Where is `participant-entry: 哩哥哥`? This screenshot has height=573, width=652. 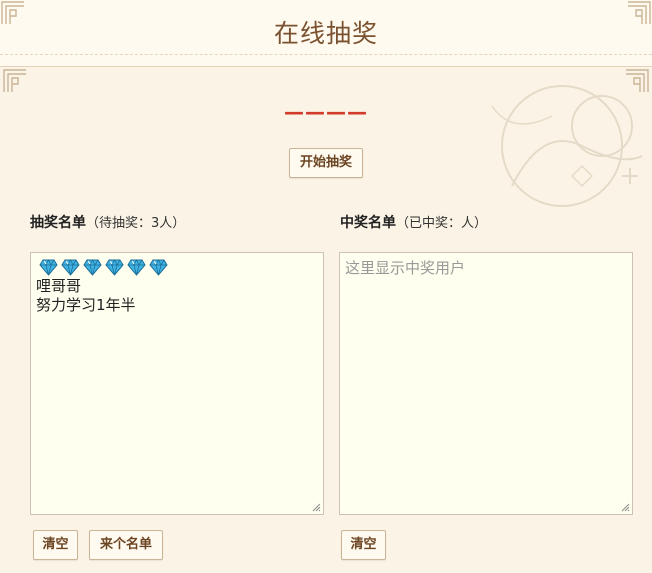
participant-entry: 哩哥哥 is located at coordinates (59, 286).